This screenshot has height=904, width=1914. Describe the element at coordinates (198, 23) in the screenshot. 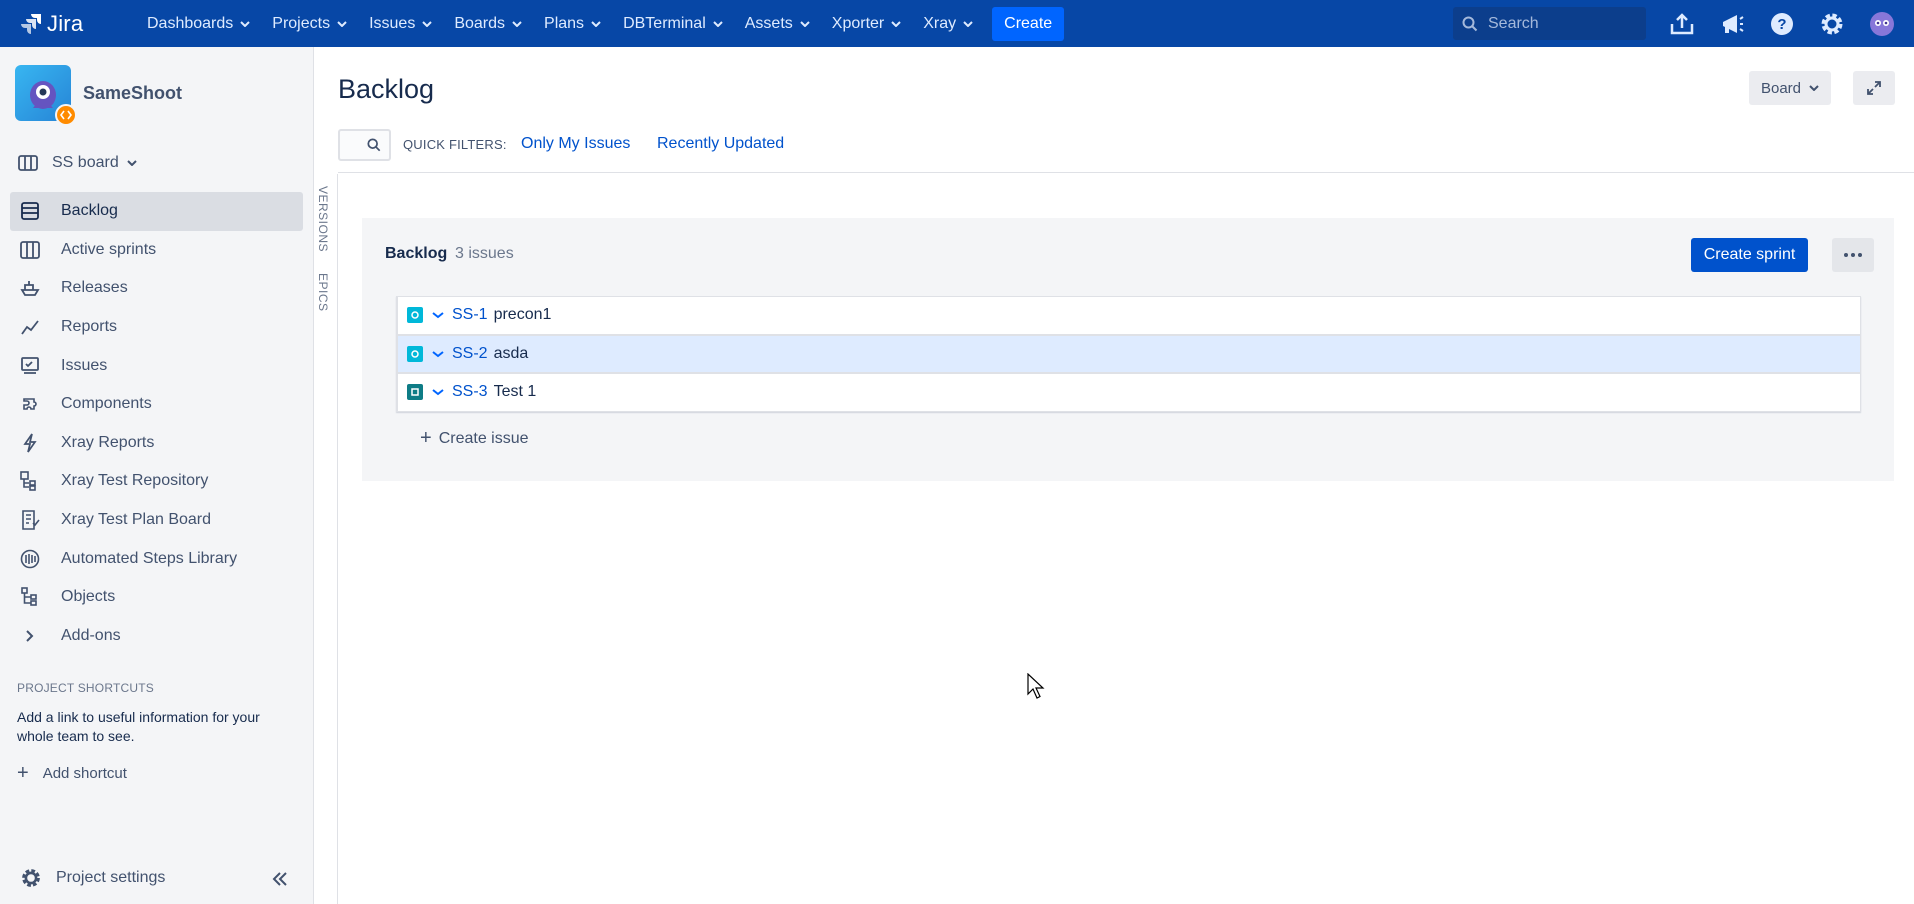

I see `nav-dashboards: Dashboards` at that location.